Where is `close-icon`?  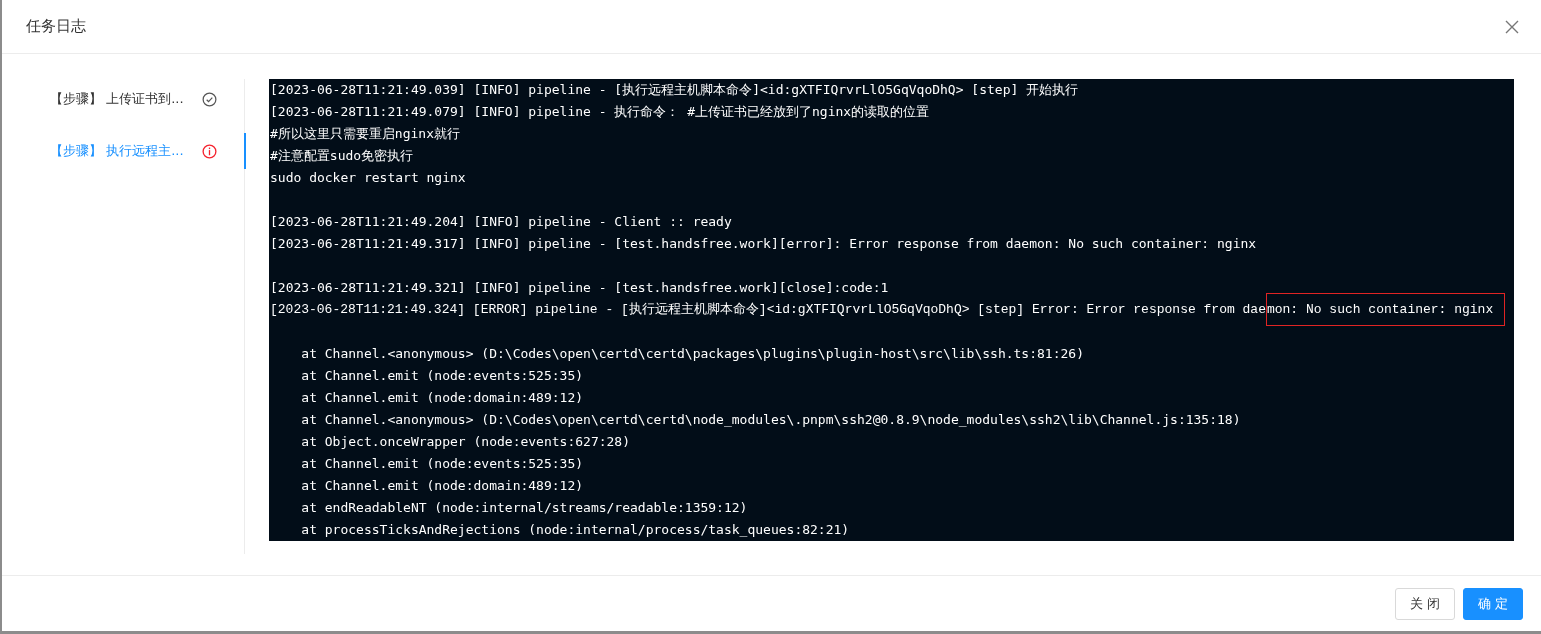
close-icon is located at coordinates (1512, 26).